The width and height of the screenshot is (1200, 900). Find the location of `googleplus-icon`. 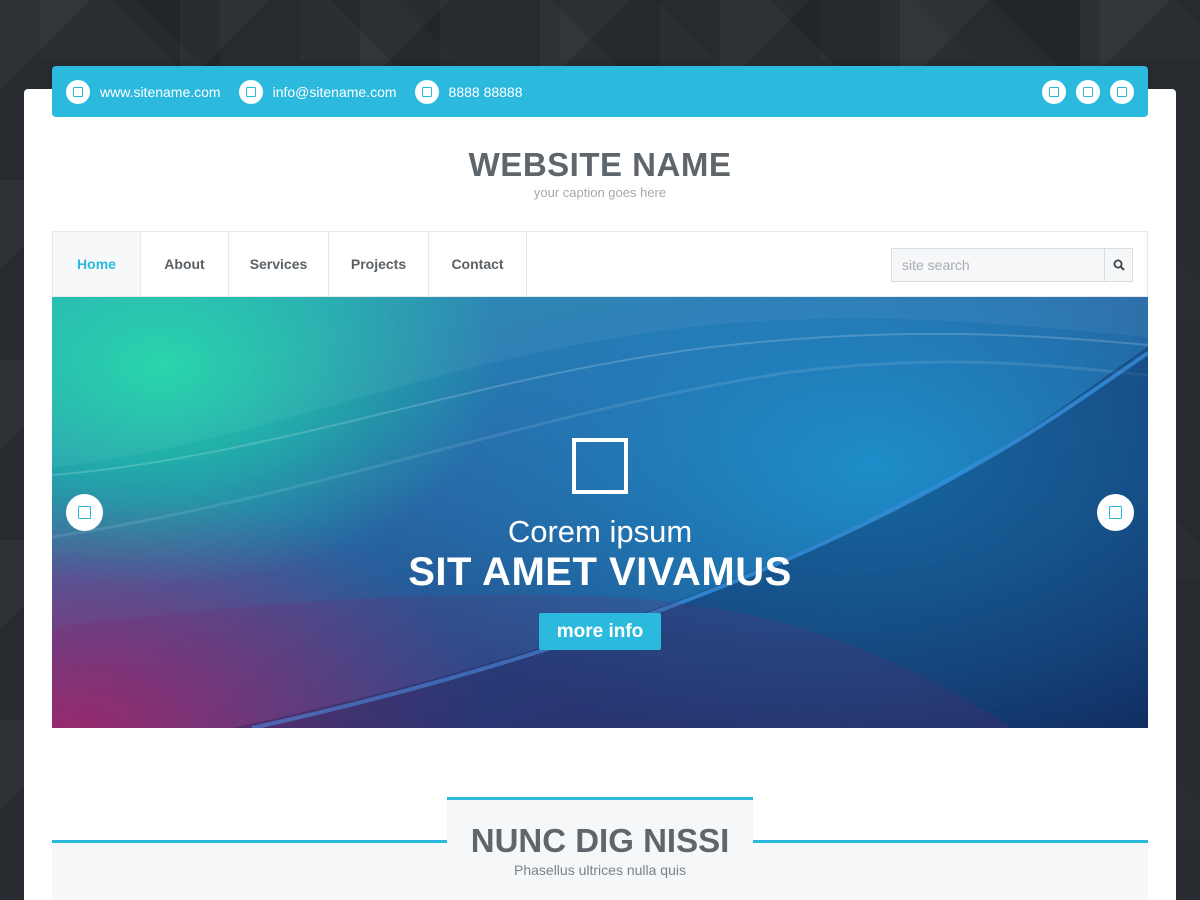

googleplus-icon is located at coordinates (1122, 91).